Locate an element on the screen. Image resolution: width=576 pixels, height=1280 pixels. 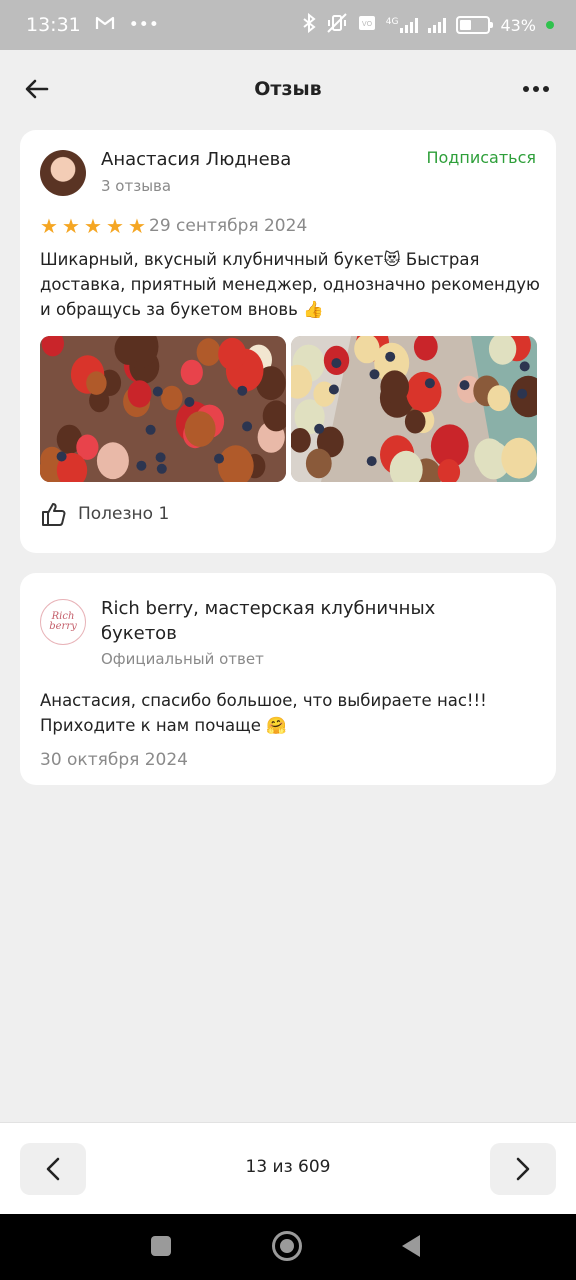
author-name: Анастасия Люднева is located at coordinates (196, 159).